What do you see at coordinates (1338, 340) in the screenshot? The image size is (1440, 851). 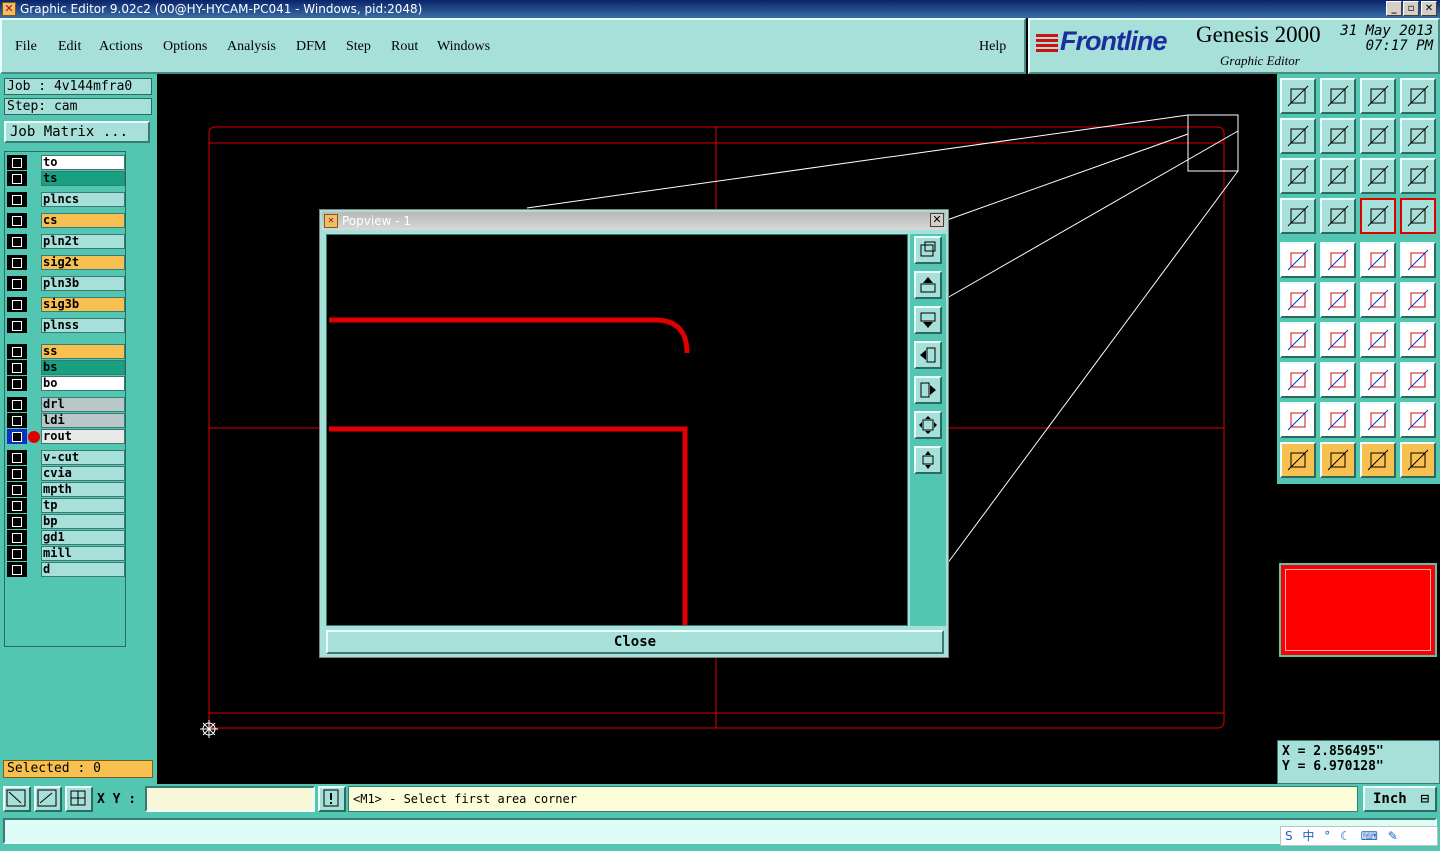 I see `slope-icon` at bounding box center [1338, 340].